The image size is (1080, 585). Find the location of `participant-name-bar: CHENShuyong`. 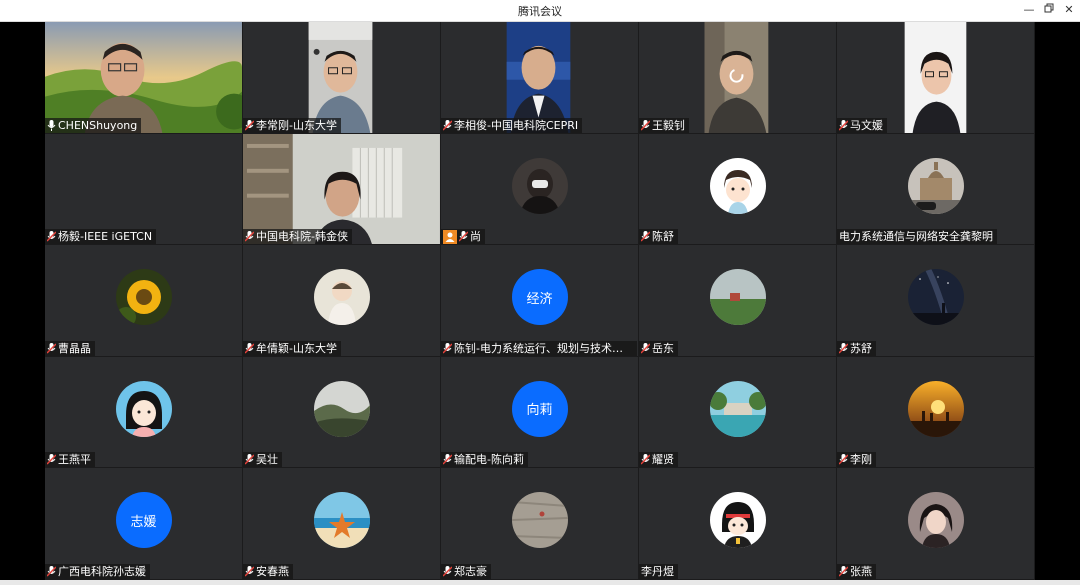

participant-name-bar: CHENShuyong is located at coordinates (93, 125).